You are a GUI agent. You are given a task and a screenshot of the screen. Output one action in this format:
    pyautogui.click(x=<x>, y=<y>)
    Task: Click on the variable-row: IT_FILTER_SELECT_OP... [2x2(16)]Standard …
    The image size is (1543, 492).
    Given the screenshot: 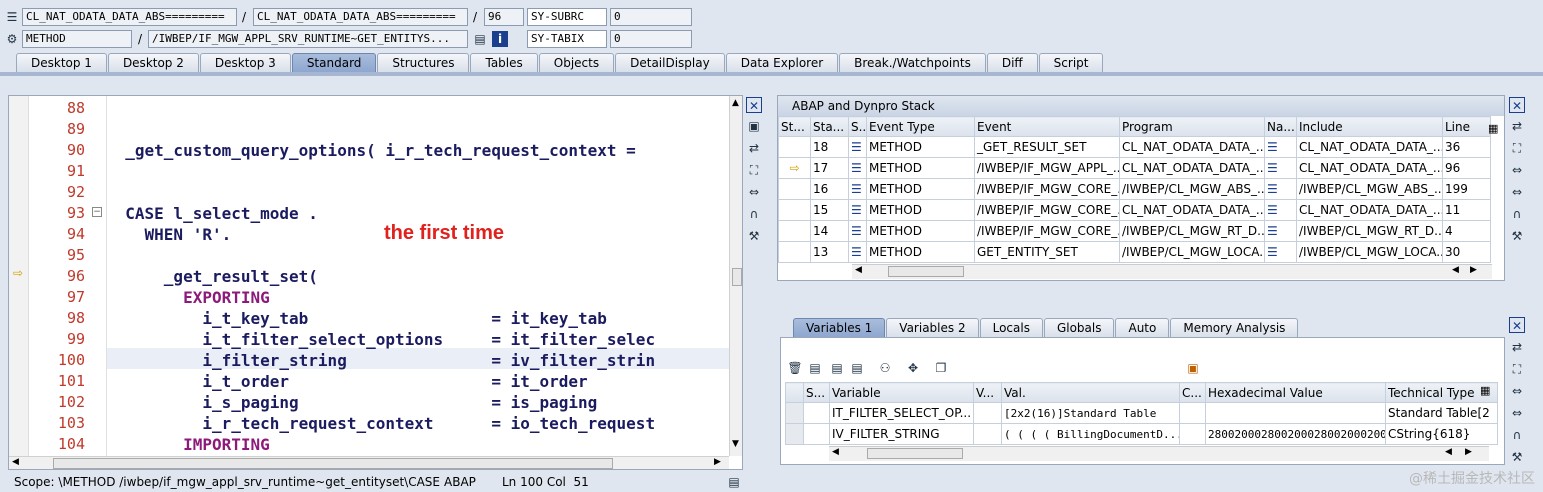 What is the action you would take?
    pyautogui.click(x=1141, y=413)
    